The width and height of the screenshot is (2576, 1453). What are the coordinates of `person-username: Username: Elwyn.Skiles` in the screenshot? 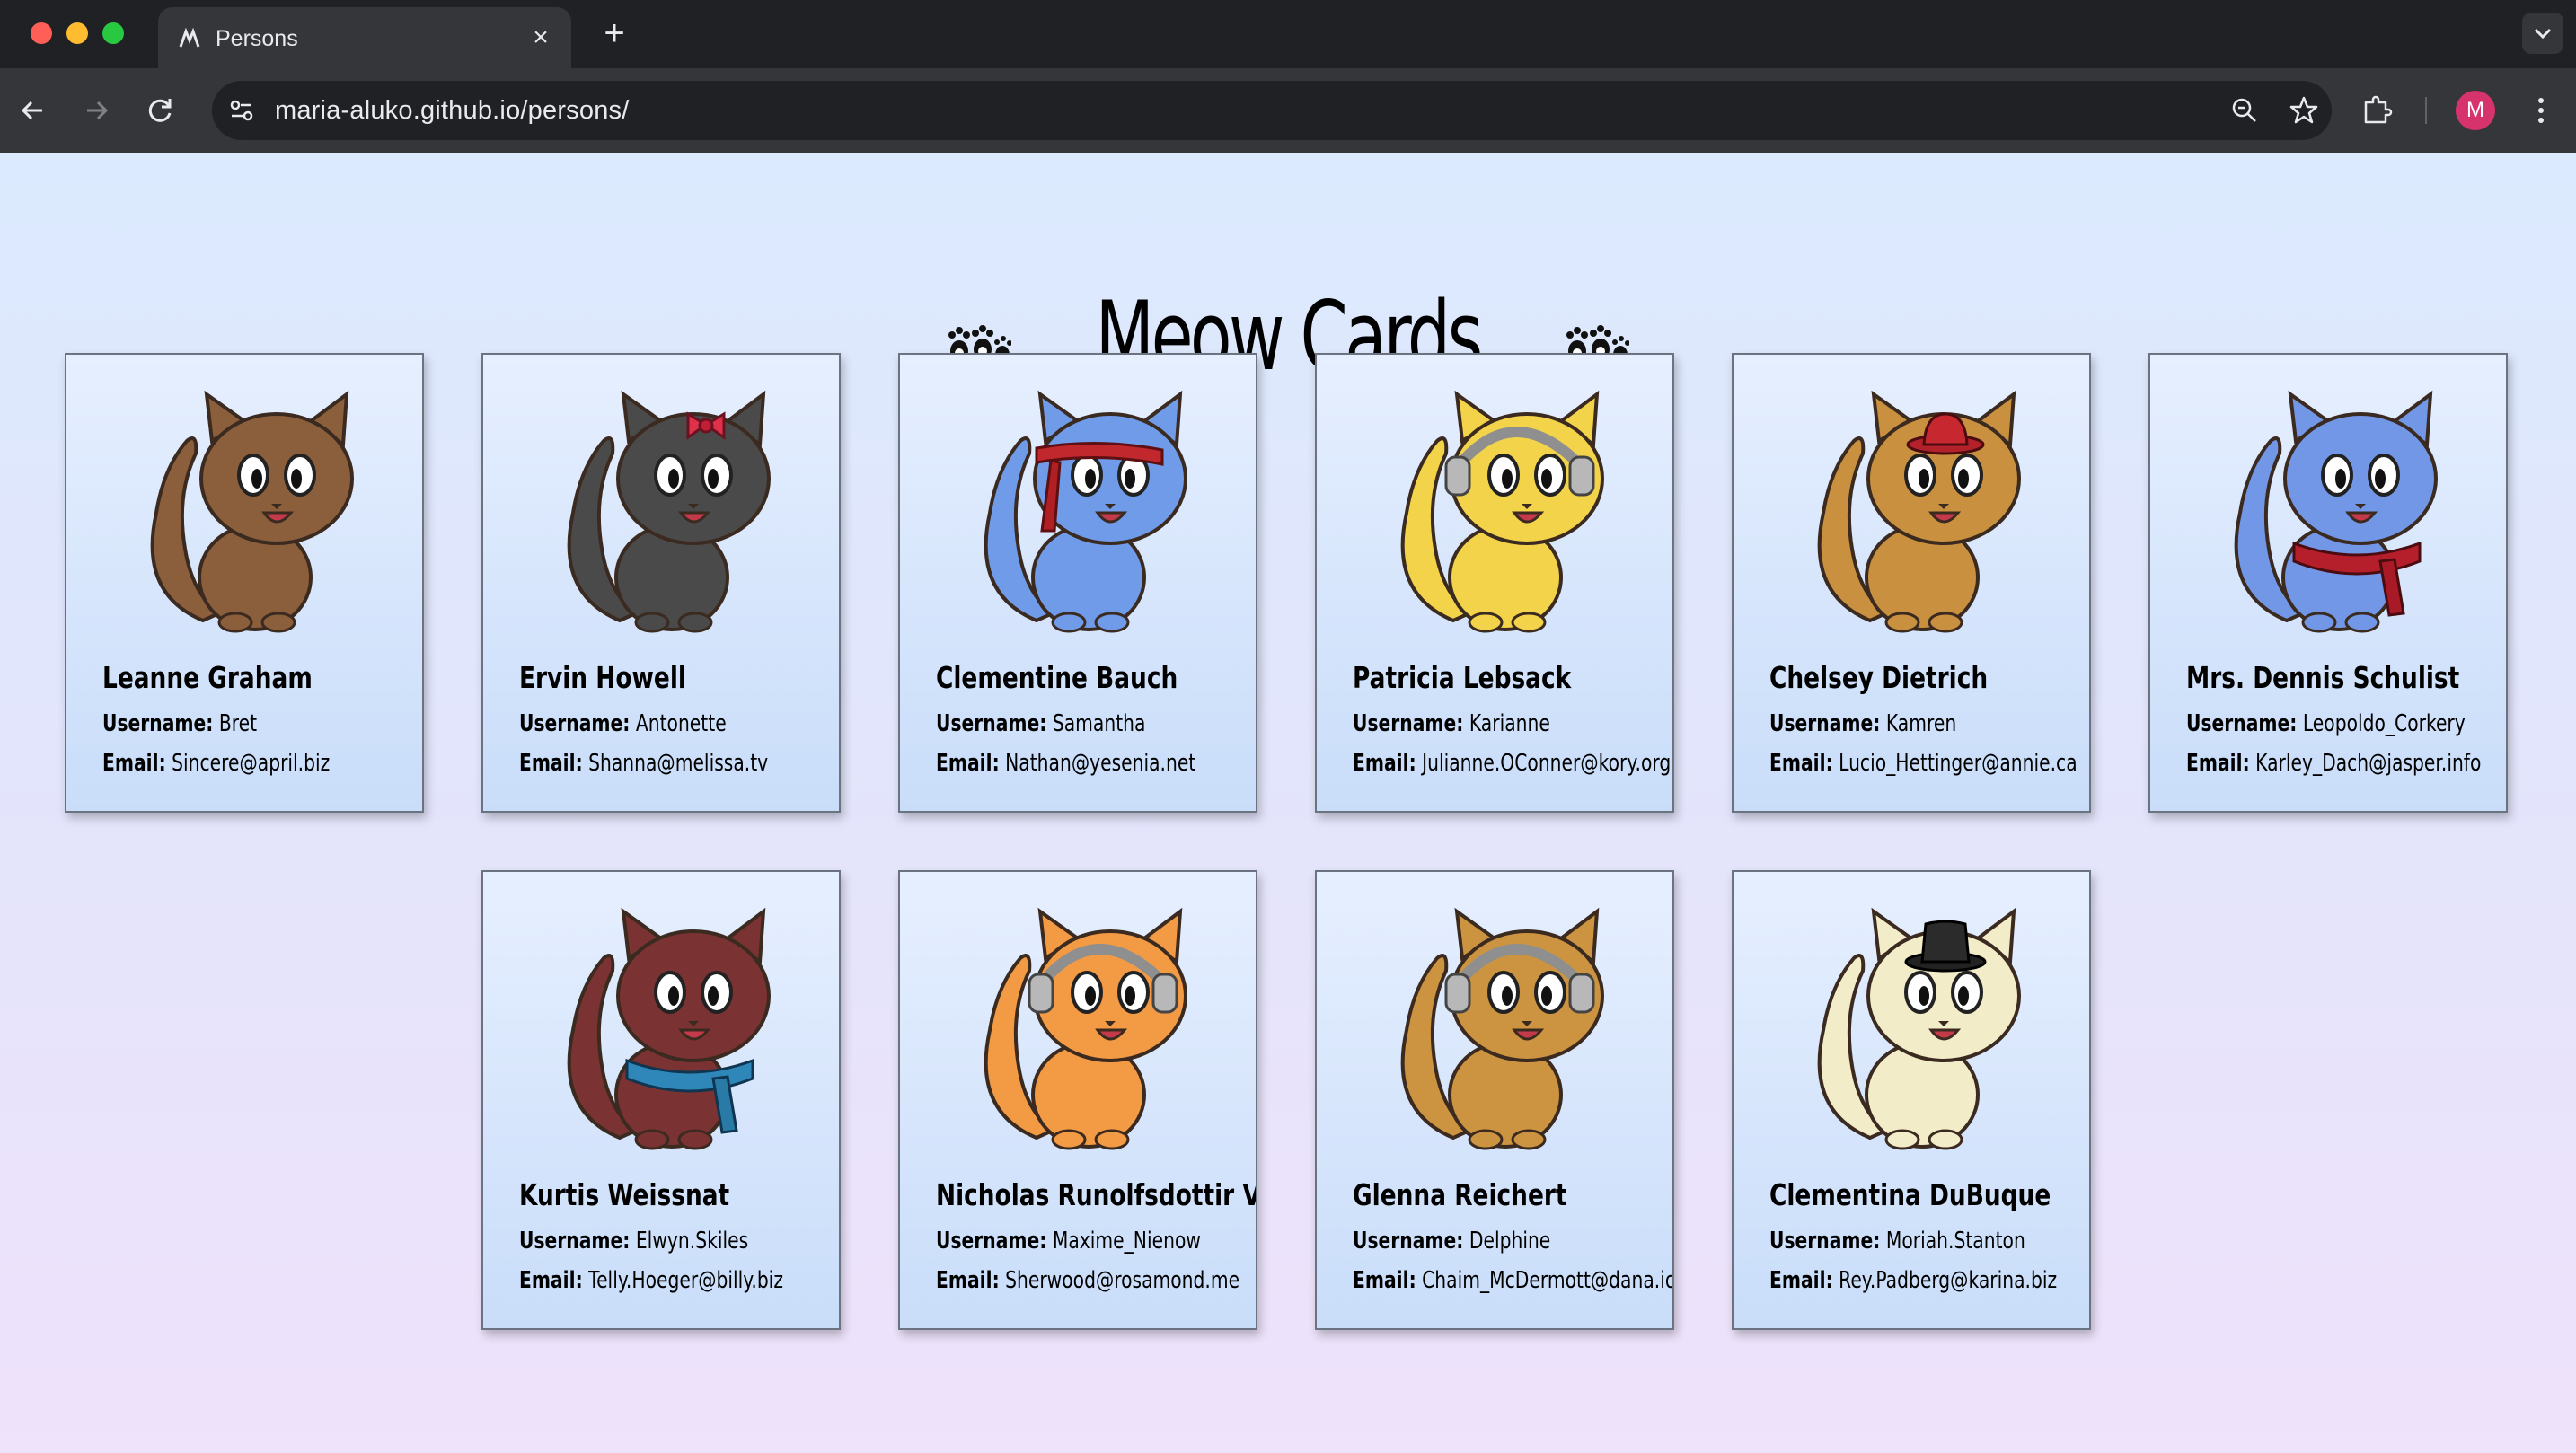 It's located at (633, 1242).